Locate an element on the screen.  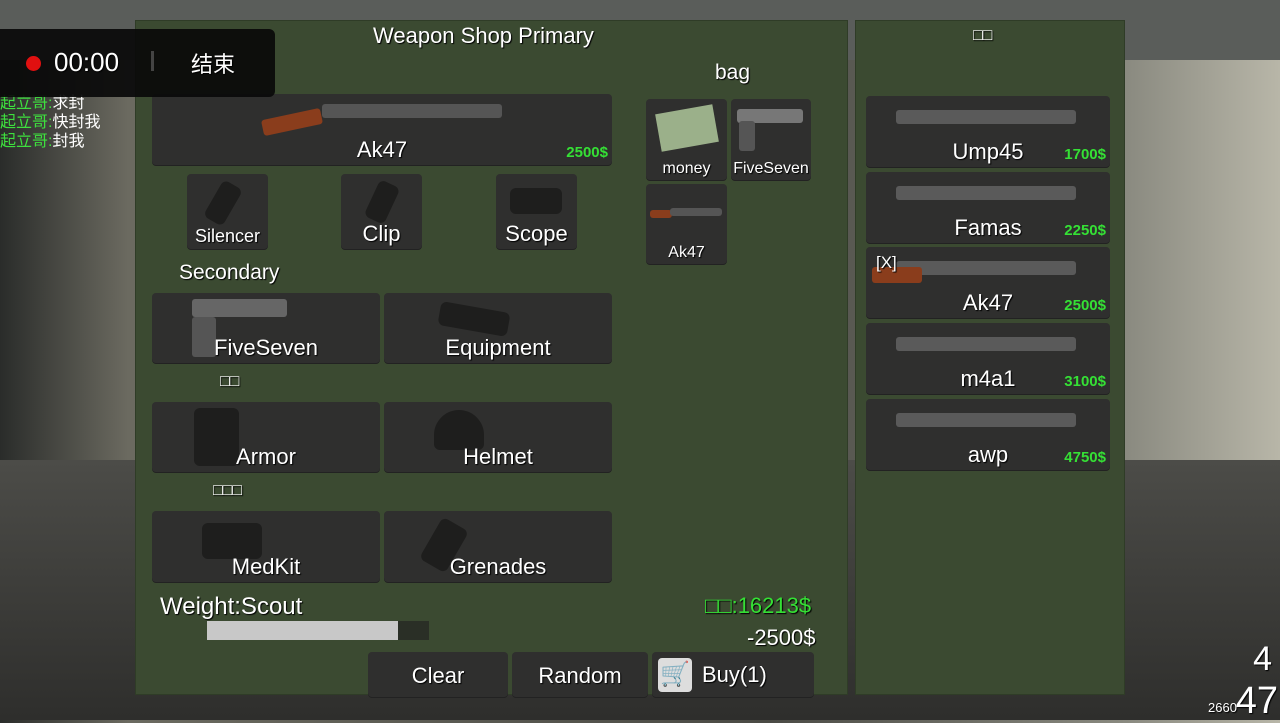
cart-icon: 🛒 is located at coordinates (675, 675).